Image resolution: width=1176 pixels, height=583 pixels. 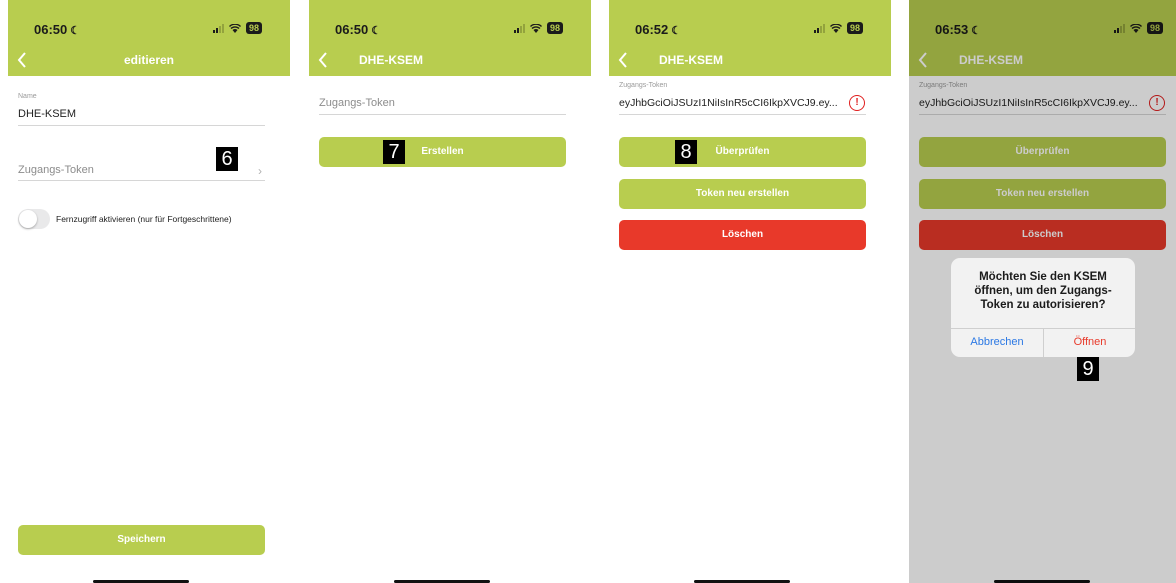 I want to click on nav-bar: editieren, so click(x=149, y=60).